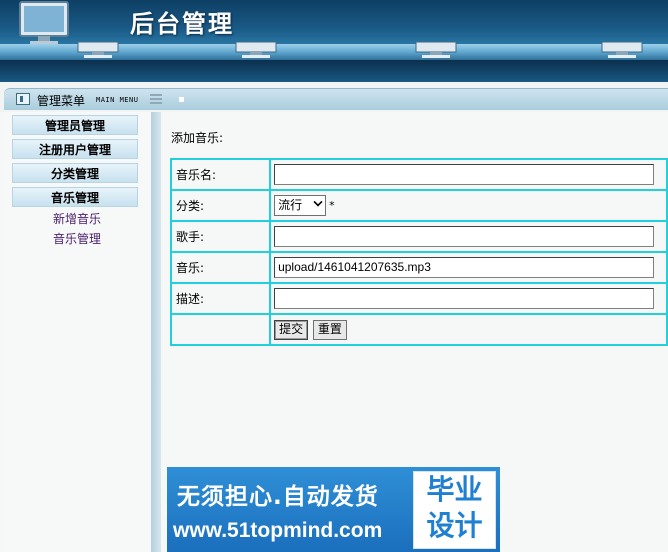 The image size is (668, 552). Describe the element at coordinates (464, 267) in the screenshot. I see `music-file-input: upload/1461041207635.mp3` at that location.